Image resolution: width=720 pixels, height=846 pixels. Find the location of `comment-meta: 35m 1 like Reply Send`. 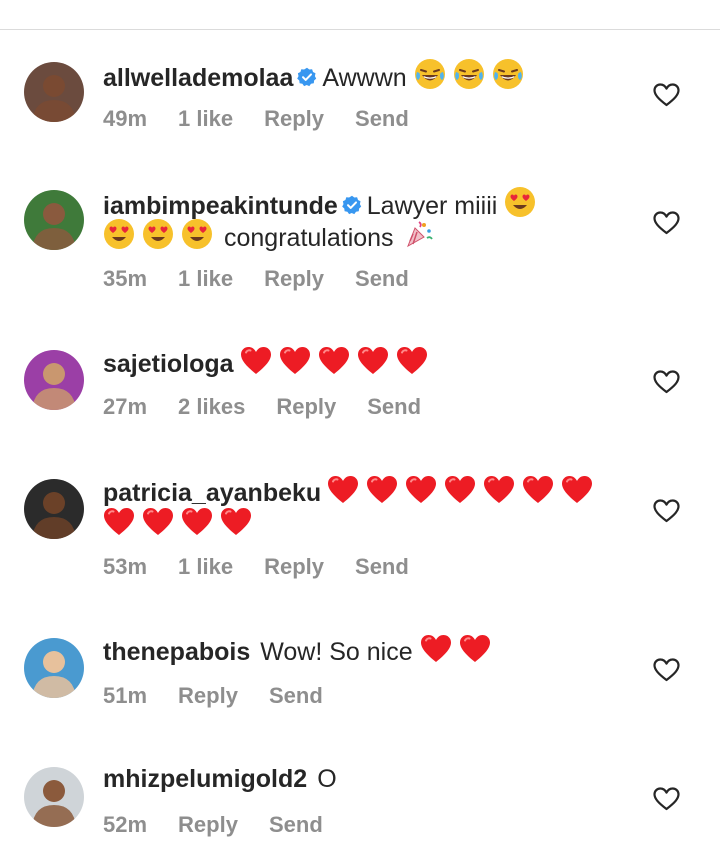

comment-meta: 35m 1 like Reply Send is located at coordinates (271, 279).